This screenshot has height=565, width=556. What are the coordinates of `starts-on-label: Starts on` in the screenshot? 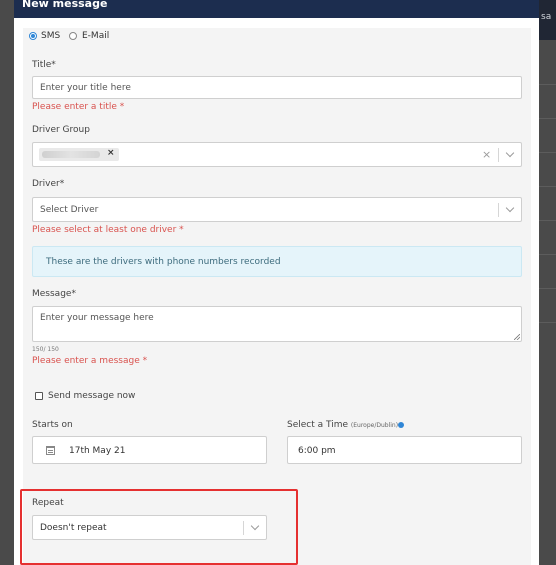 It's located at (52, 425).